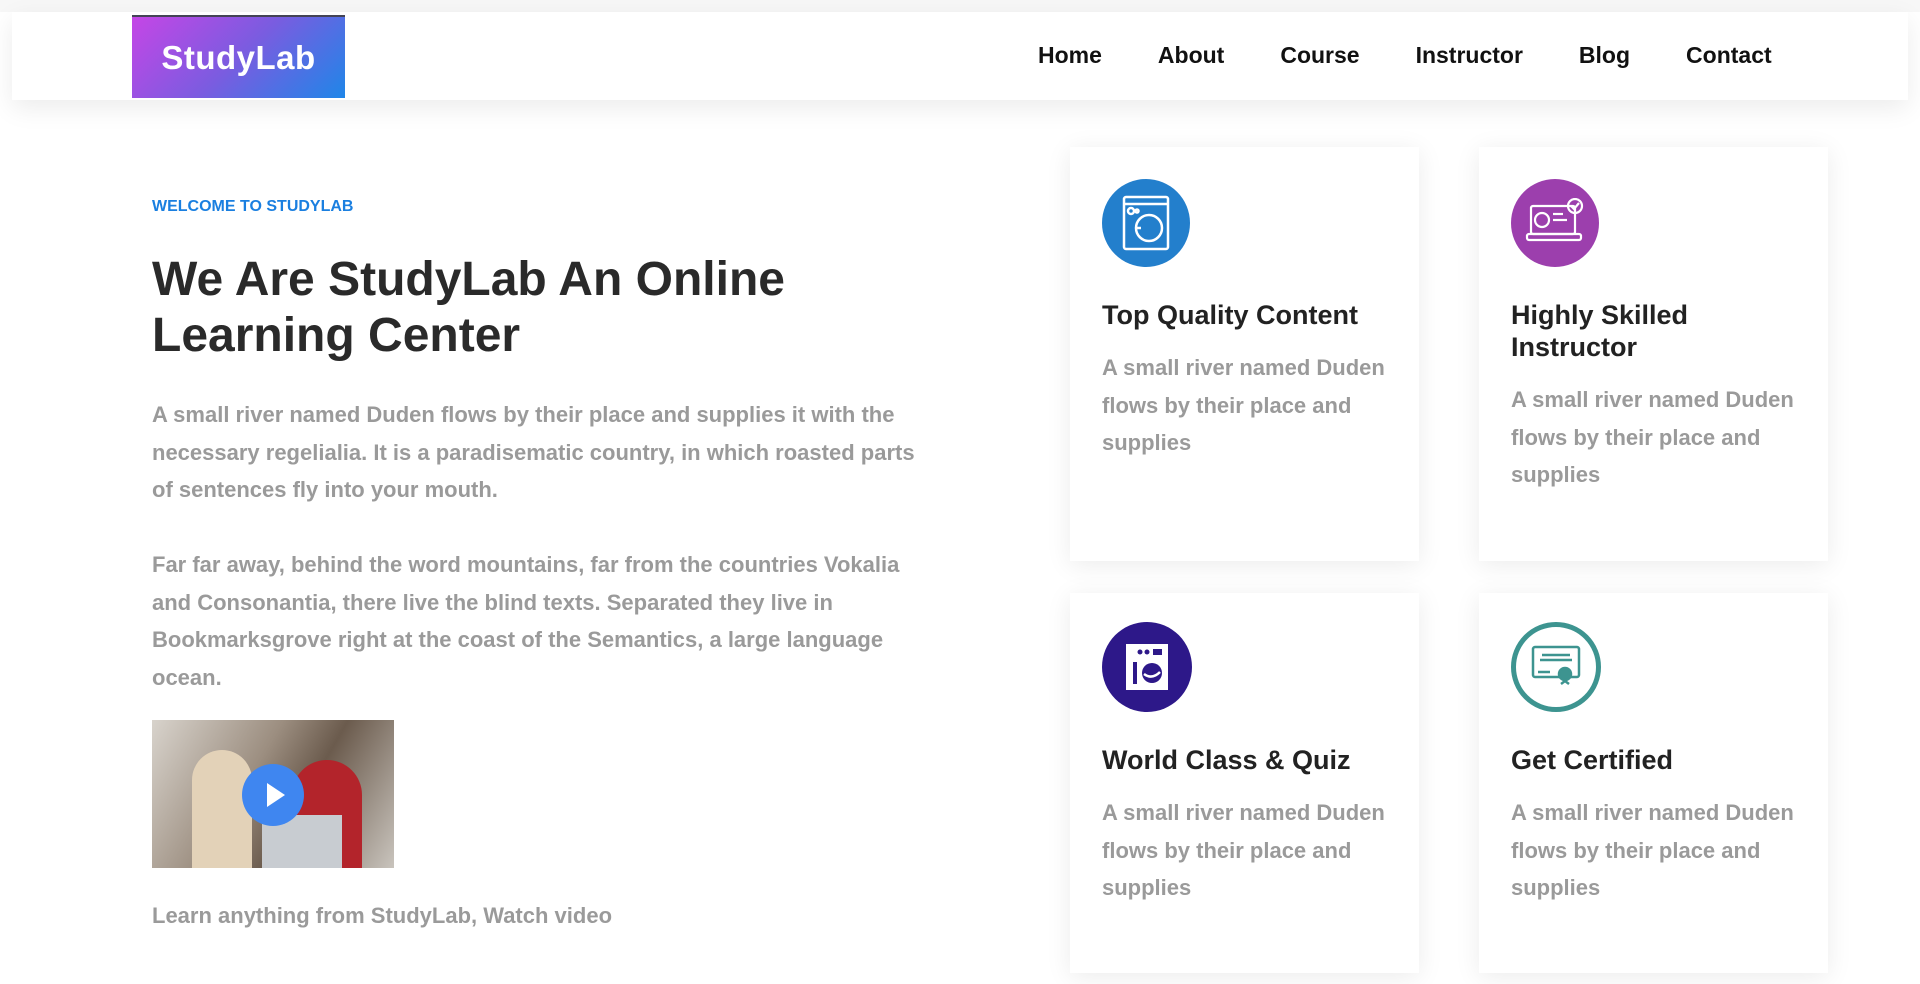 This screenshot has width=1920, height=984. I want to click on nav-home: Home, so click(1070, 55).